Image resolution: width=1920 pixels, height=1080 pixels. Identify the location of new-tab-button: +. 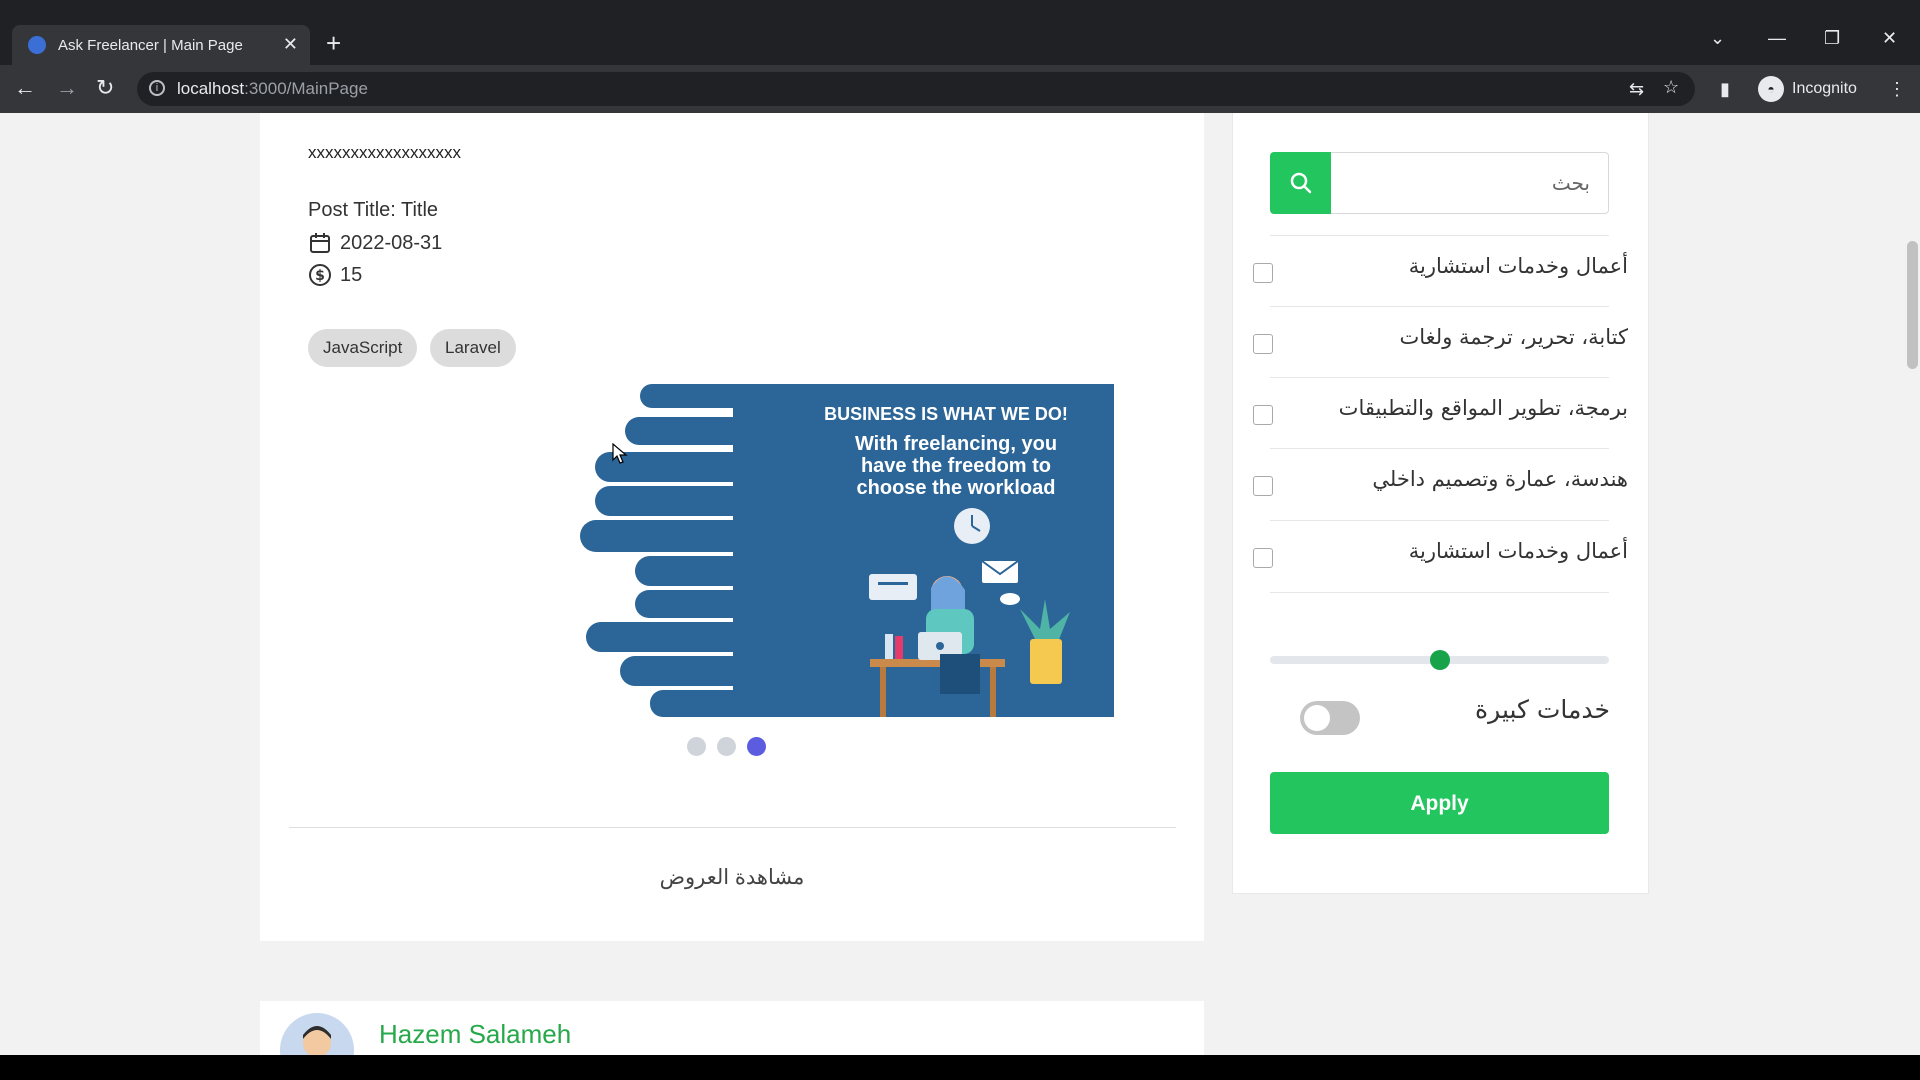
(333, 43).